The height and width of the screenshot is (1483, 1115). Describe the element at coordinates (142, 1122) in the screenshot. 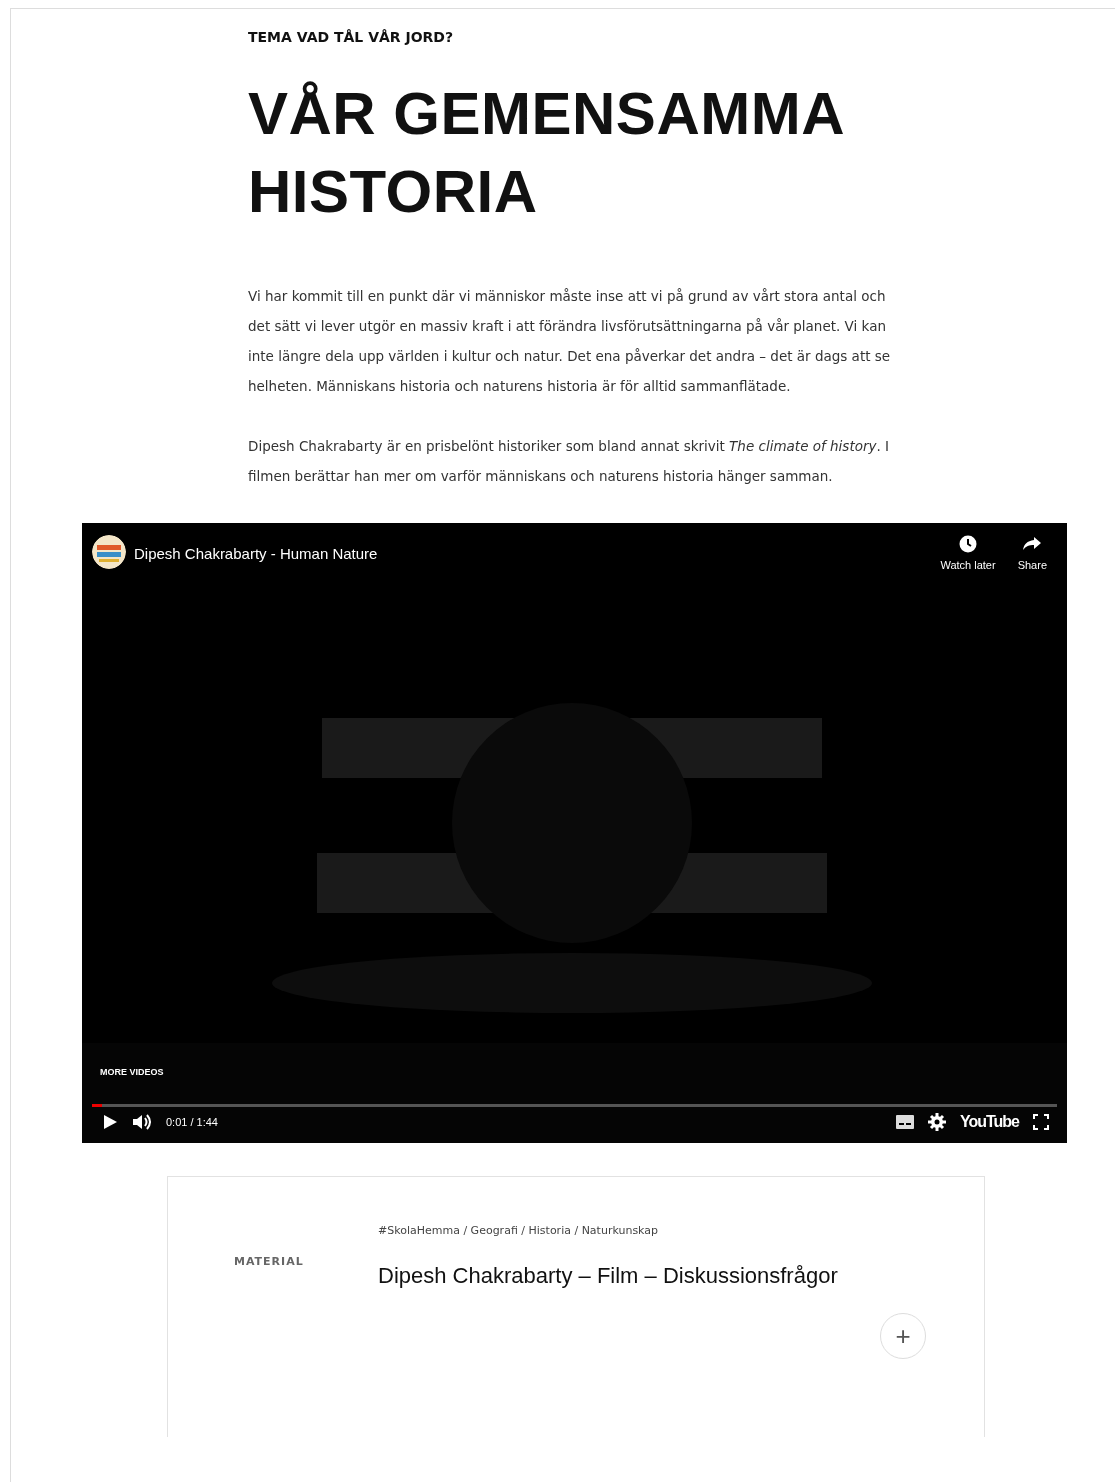

I see `volume-icon` at that location.